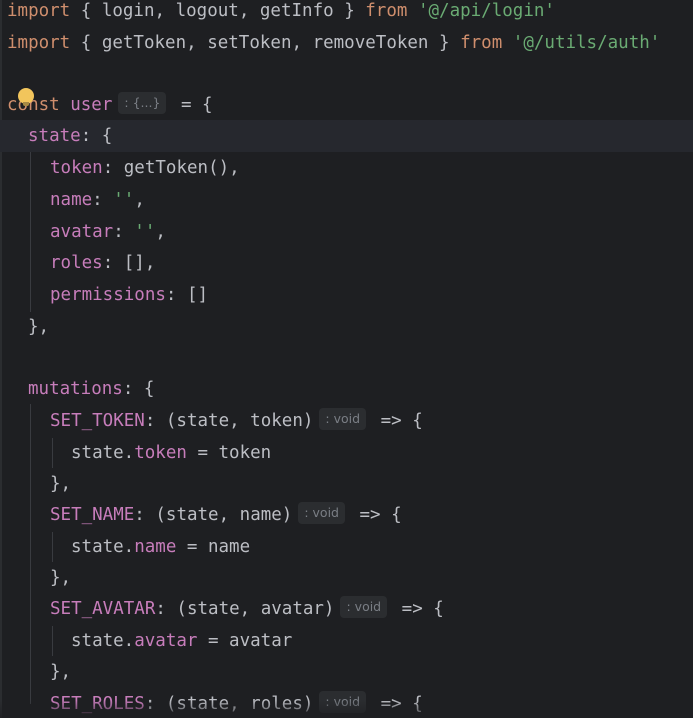  I want to click on property-key: name, so click(71, 200).